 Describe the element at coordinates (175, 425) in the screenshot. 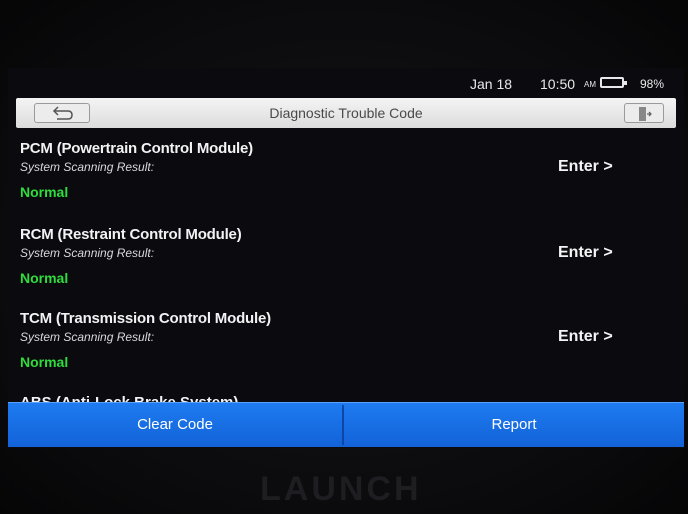

I see `clear-code-button: Clear Code` at that location.